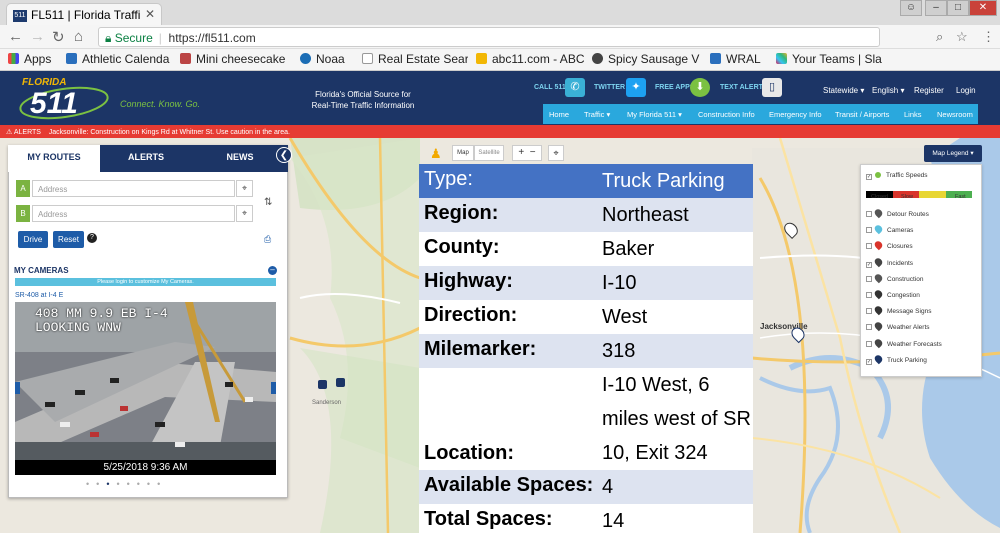 Image resolution: width=1000 pixels, height=533 pixels. What do you see at coordinates (37, 36) in the screenshot?
I see `forward-icon: →` at bounding box center [37, 36].